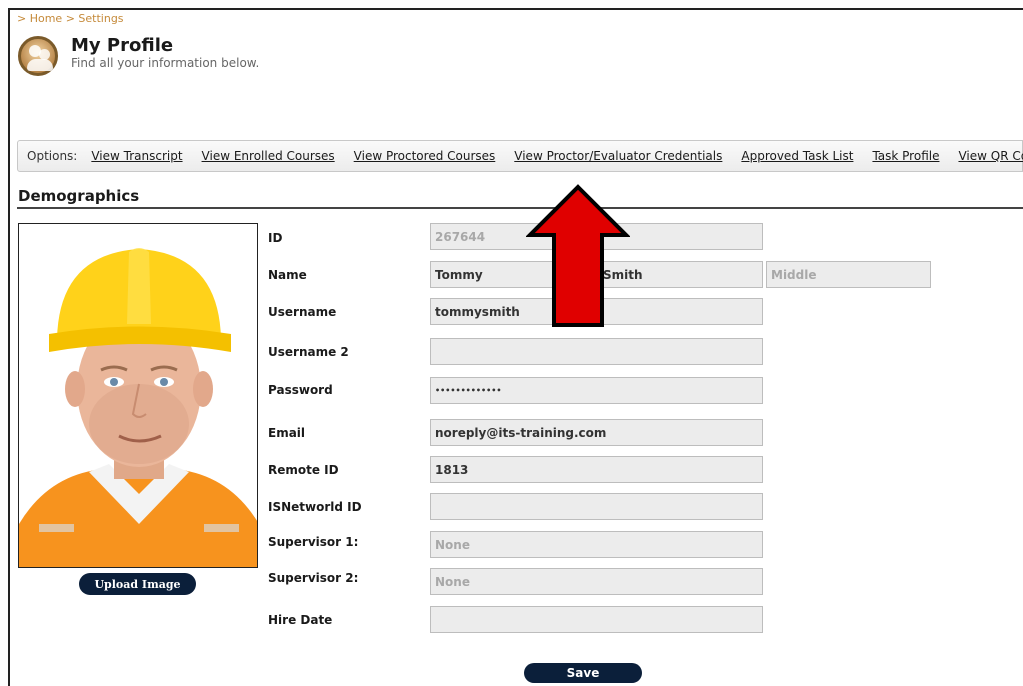 The width and height of the screenshot is (1023, 686). What do you see at coordinates (165, 63) in the screenshot?
I see `page-subtitle: Find all your information below.` at bounding box center [165, 63].